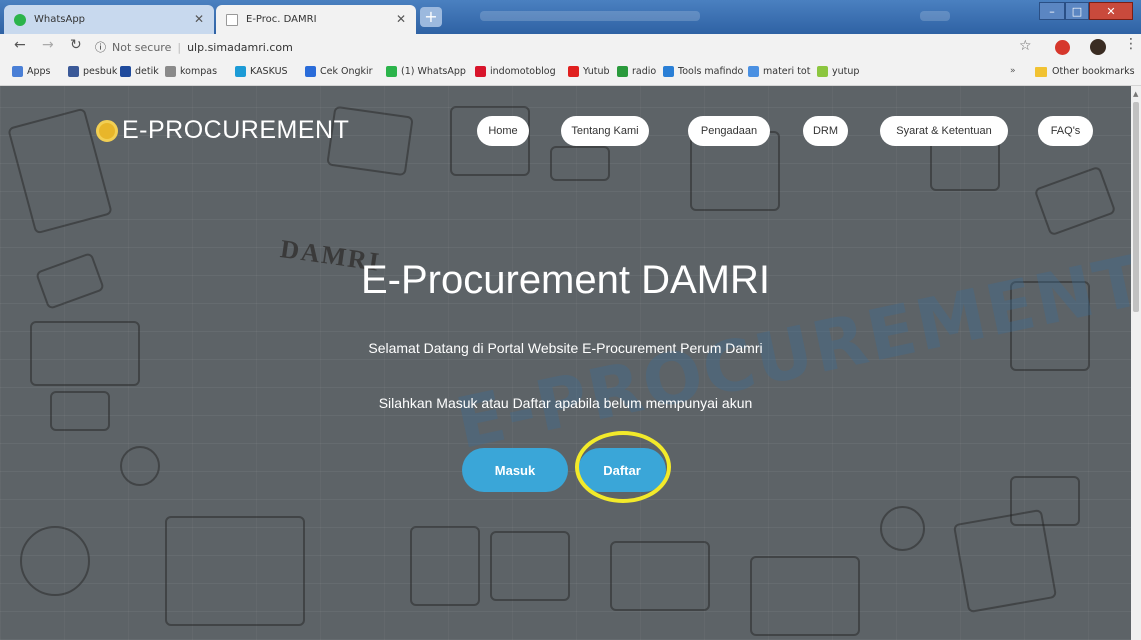 Image resolution: width=1141 pixels, height=640 pixels. What do you see at coordinates (1131, 44) in the screenshot?
I see `menu-icon: ⋮` at bounding box center [1131, 44].